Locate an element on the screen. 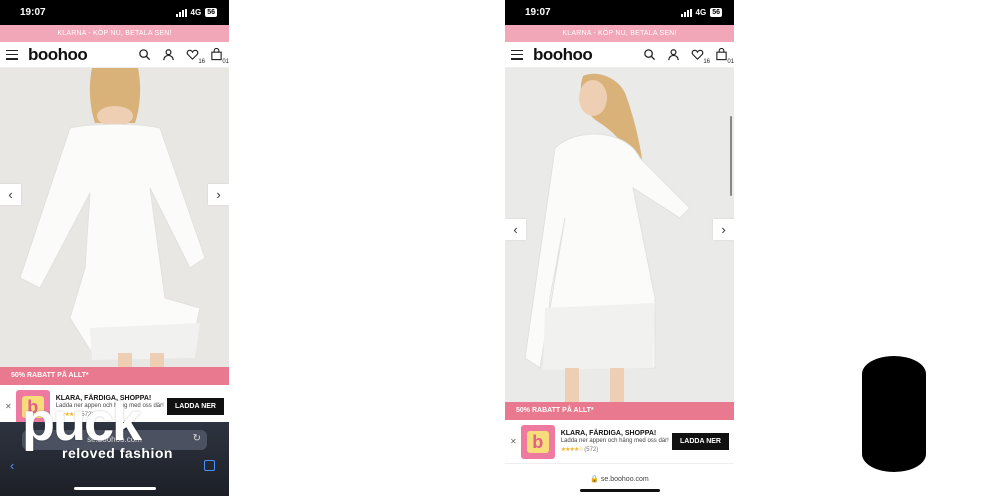 This screenshot has height=496, width=1000. app-banner-subtitle: Ladda ner appen och häng med oss där! is located at coordinates (614, 441).